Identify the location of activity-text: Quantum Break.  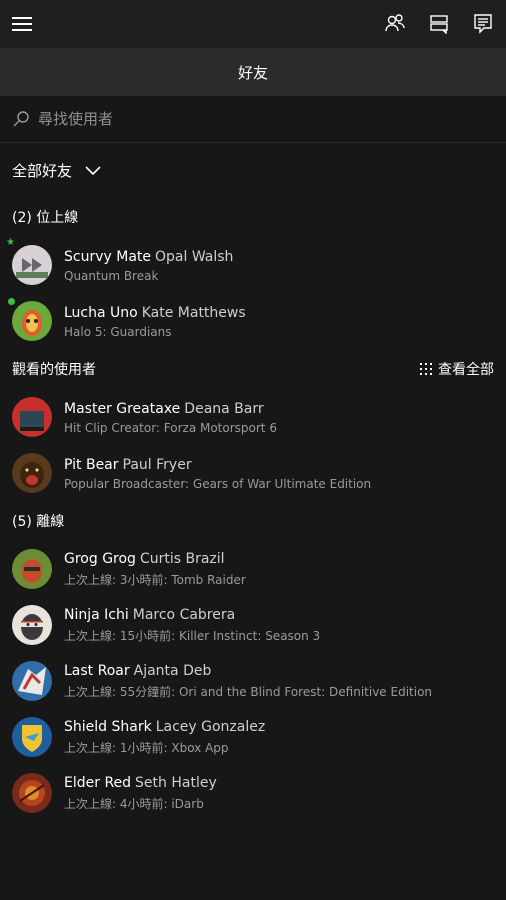
(111, 275).